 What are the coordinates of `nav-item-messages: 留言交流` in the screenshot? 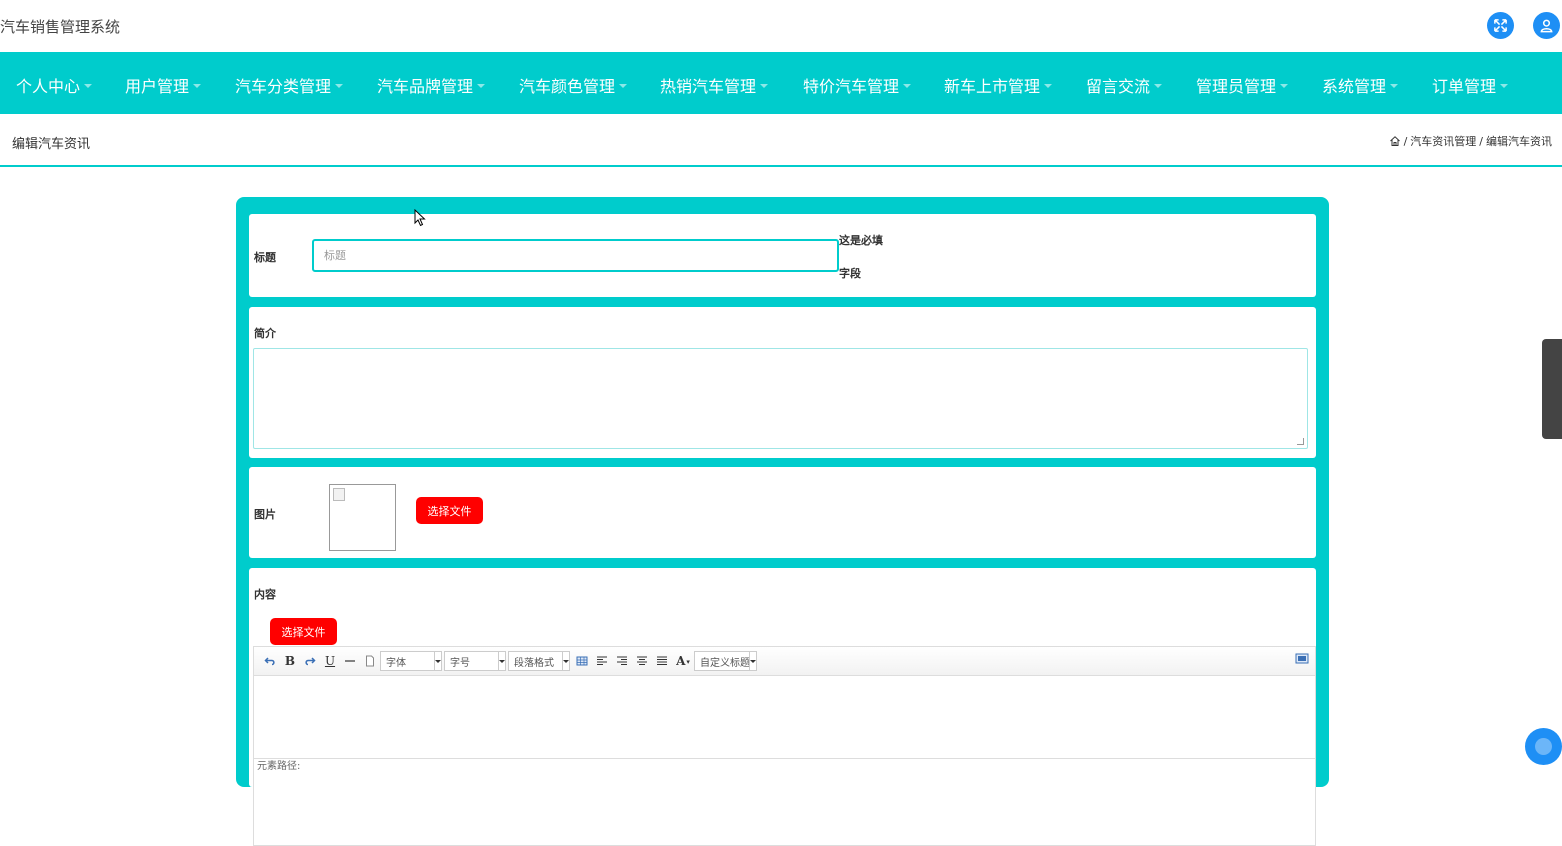 It's located at (1124, 85).